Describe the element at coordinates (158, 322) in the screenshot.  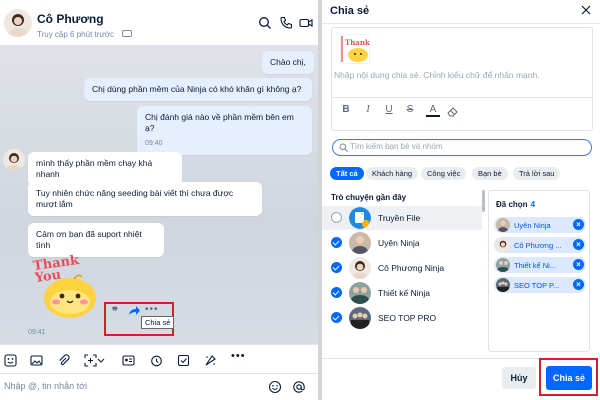
I see `share-tooltip: Chia sẻ` at that location.